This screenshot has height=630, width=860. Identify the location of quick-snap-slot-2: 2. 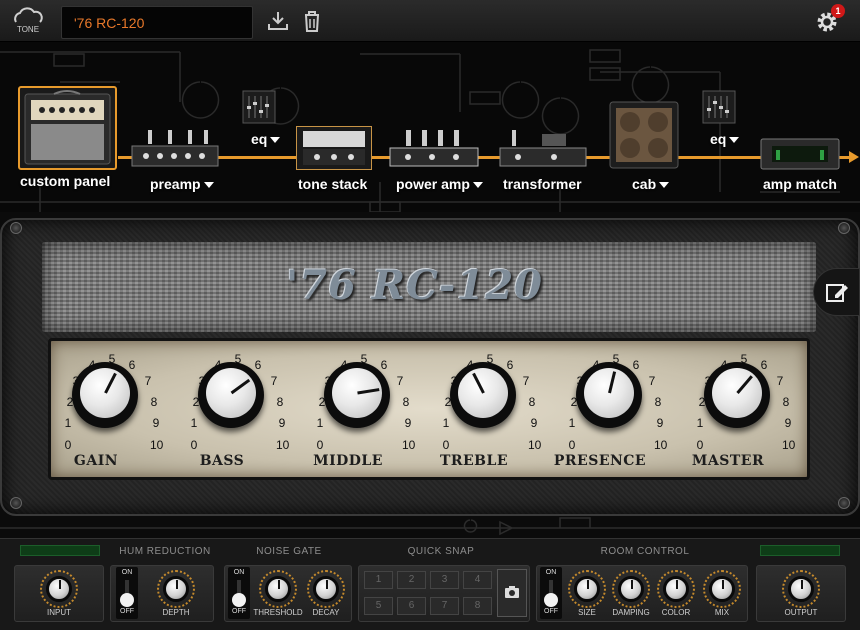
(411, 580).